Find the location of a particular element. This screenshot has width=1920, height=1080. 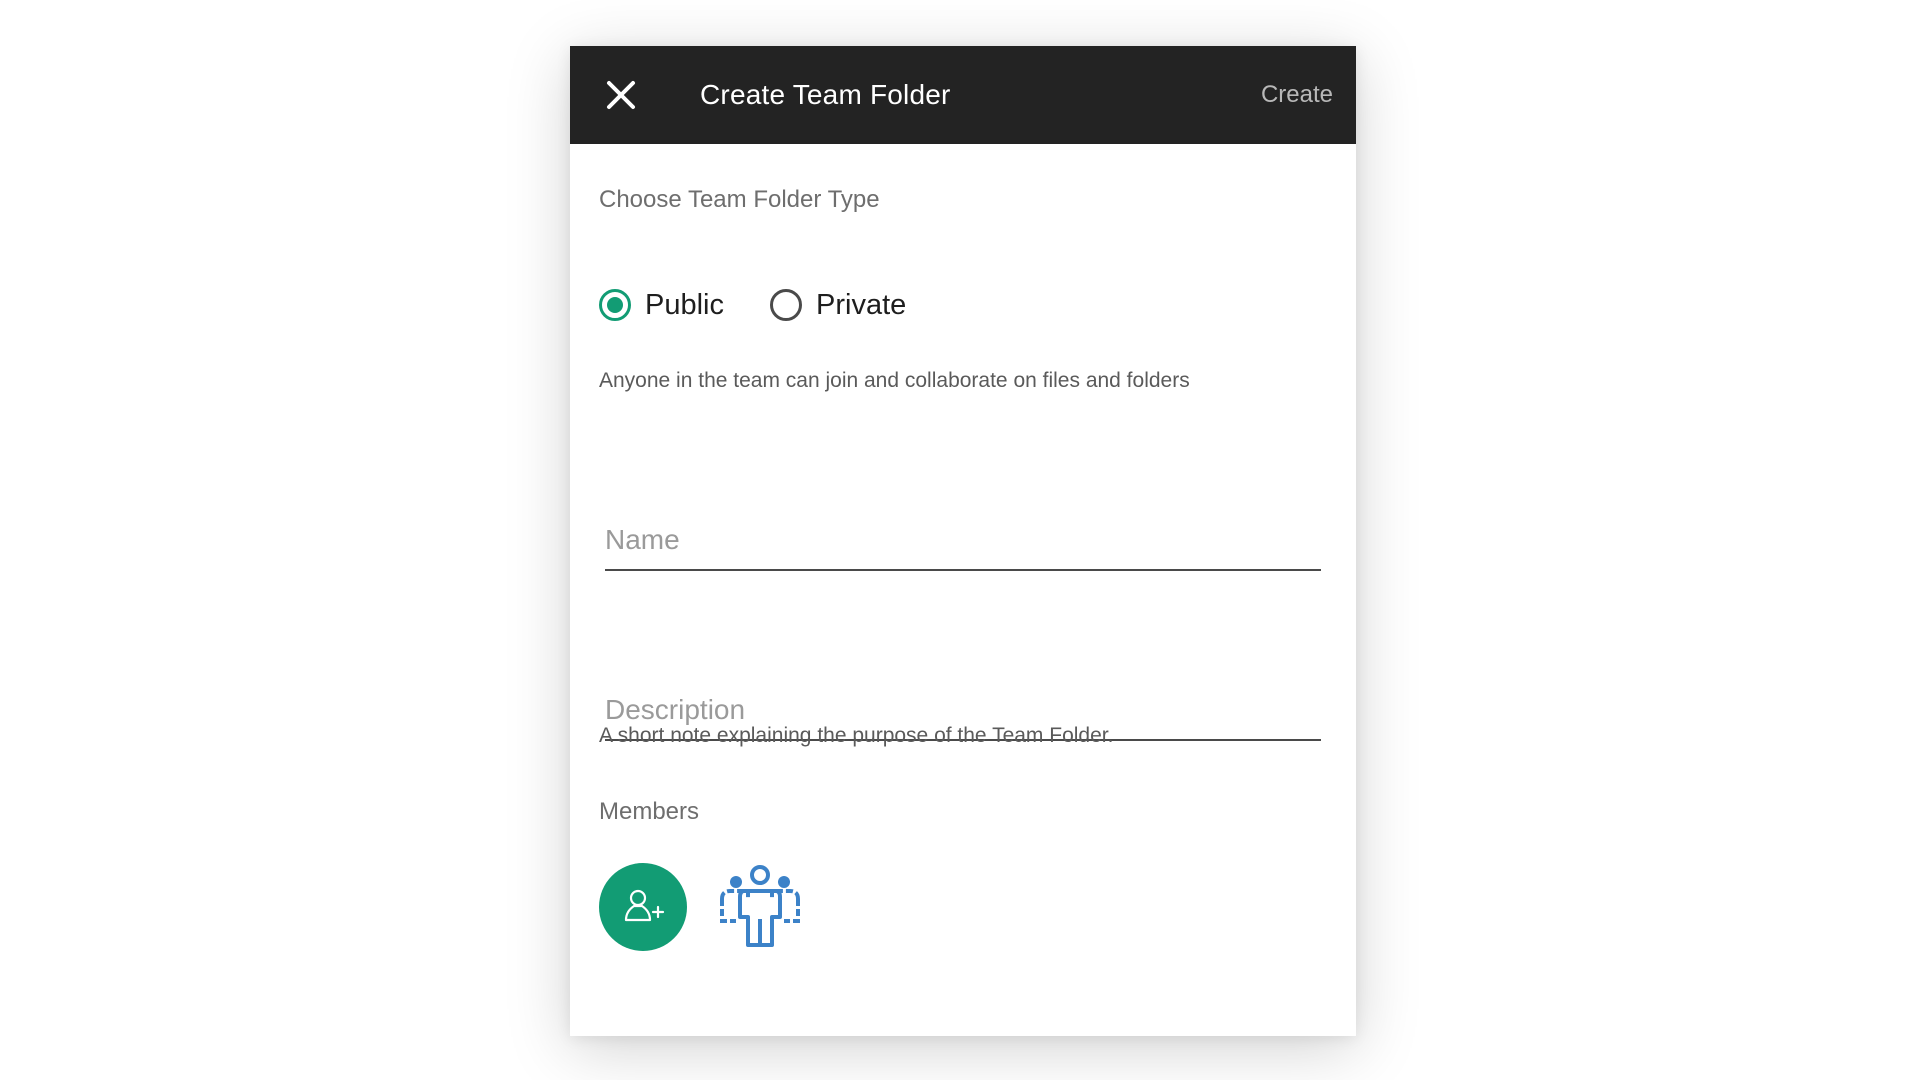

add-user-icon is located at coordinates (644, 905).